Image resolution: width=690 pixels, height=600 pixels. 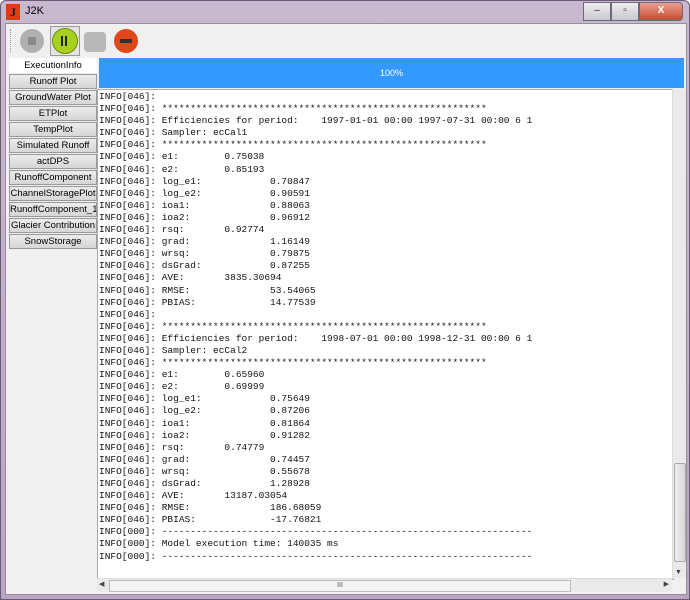 What do you see at coordinates (53, 209) in the screenshot?
I see `tab-runoffcomponent-1: RunoffComponent_1` at bounding box center [53, 209].